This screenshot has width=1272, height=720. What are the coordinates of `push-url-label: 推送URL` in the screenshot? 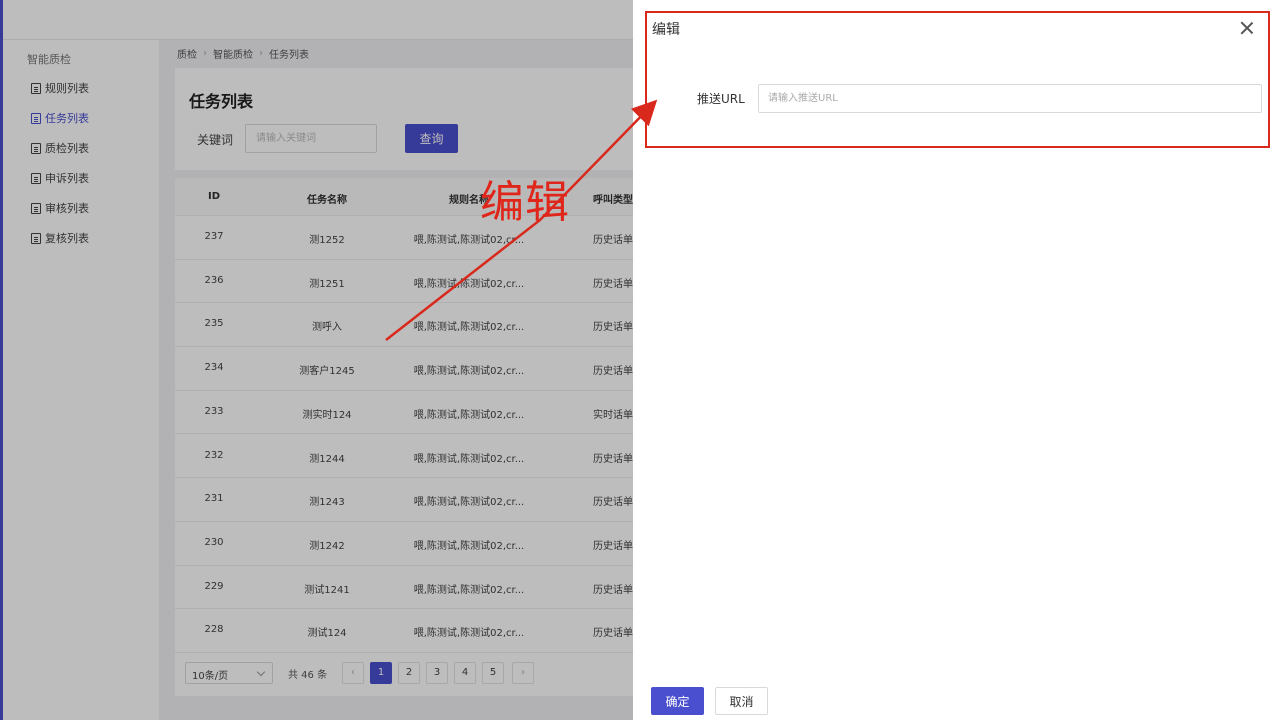 It's located at (721, 99).